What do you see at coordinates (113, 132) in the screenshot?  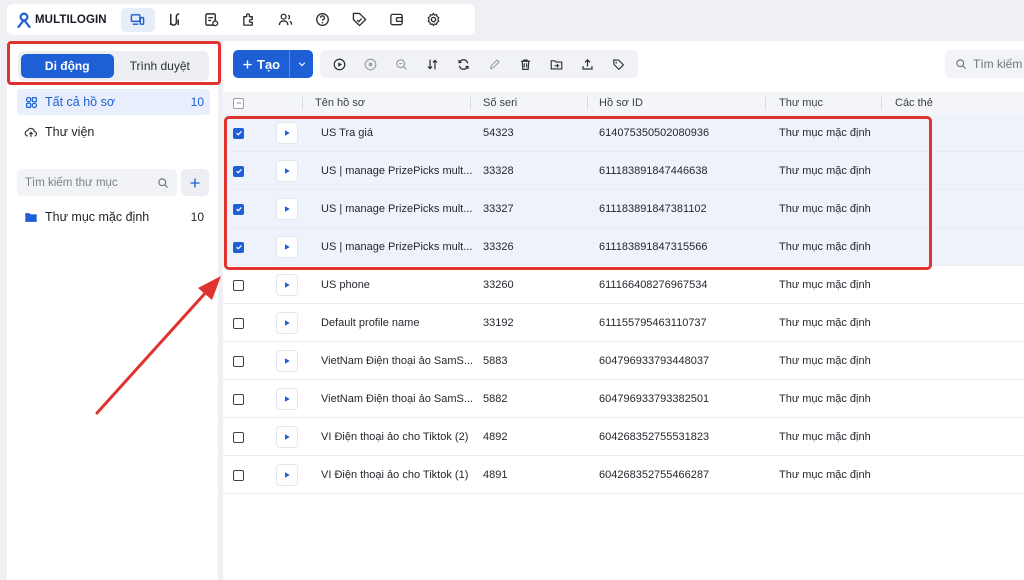 I see `sidebar-item-library: Thư viện` at bounding box center [113, 132].